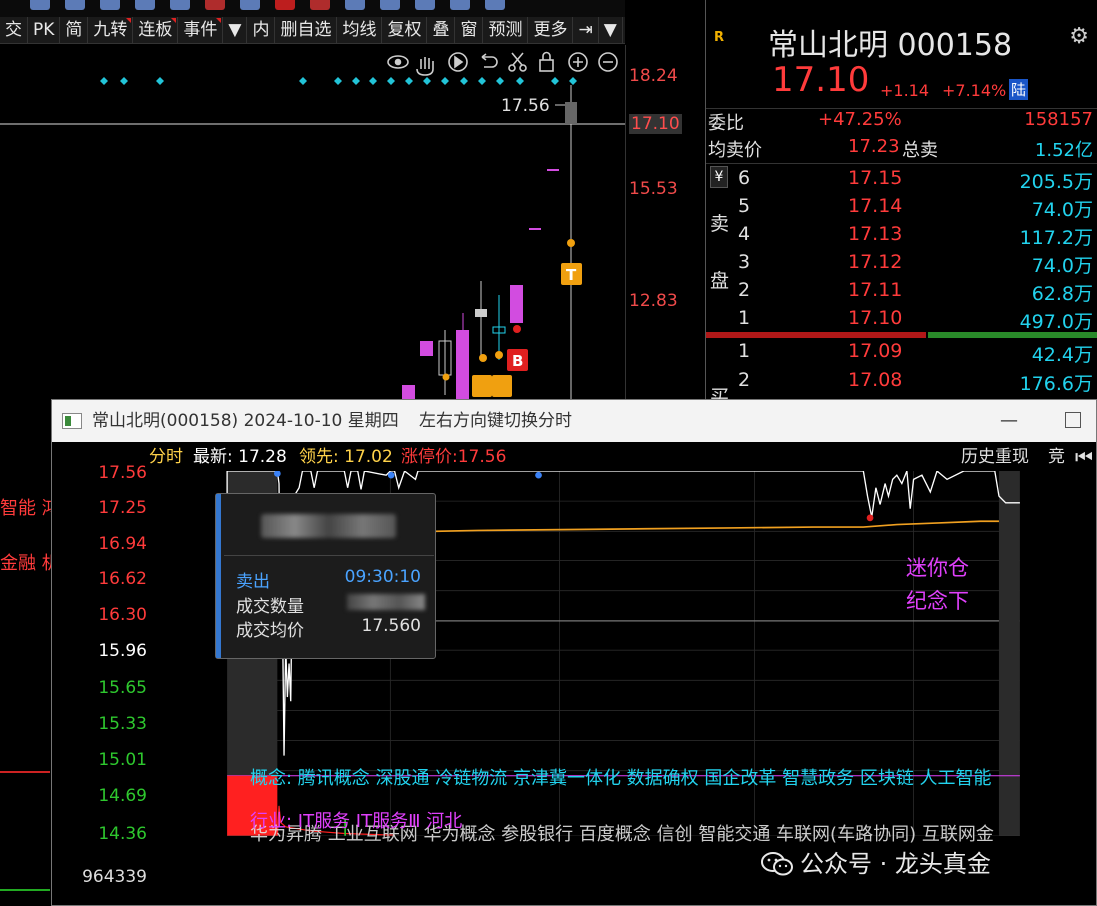 This screenshot has height=906, width=1097. I want to click on bid-row: 2 17.08 176.6万, so click(901, 383).